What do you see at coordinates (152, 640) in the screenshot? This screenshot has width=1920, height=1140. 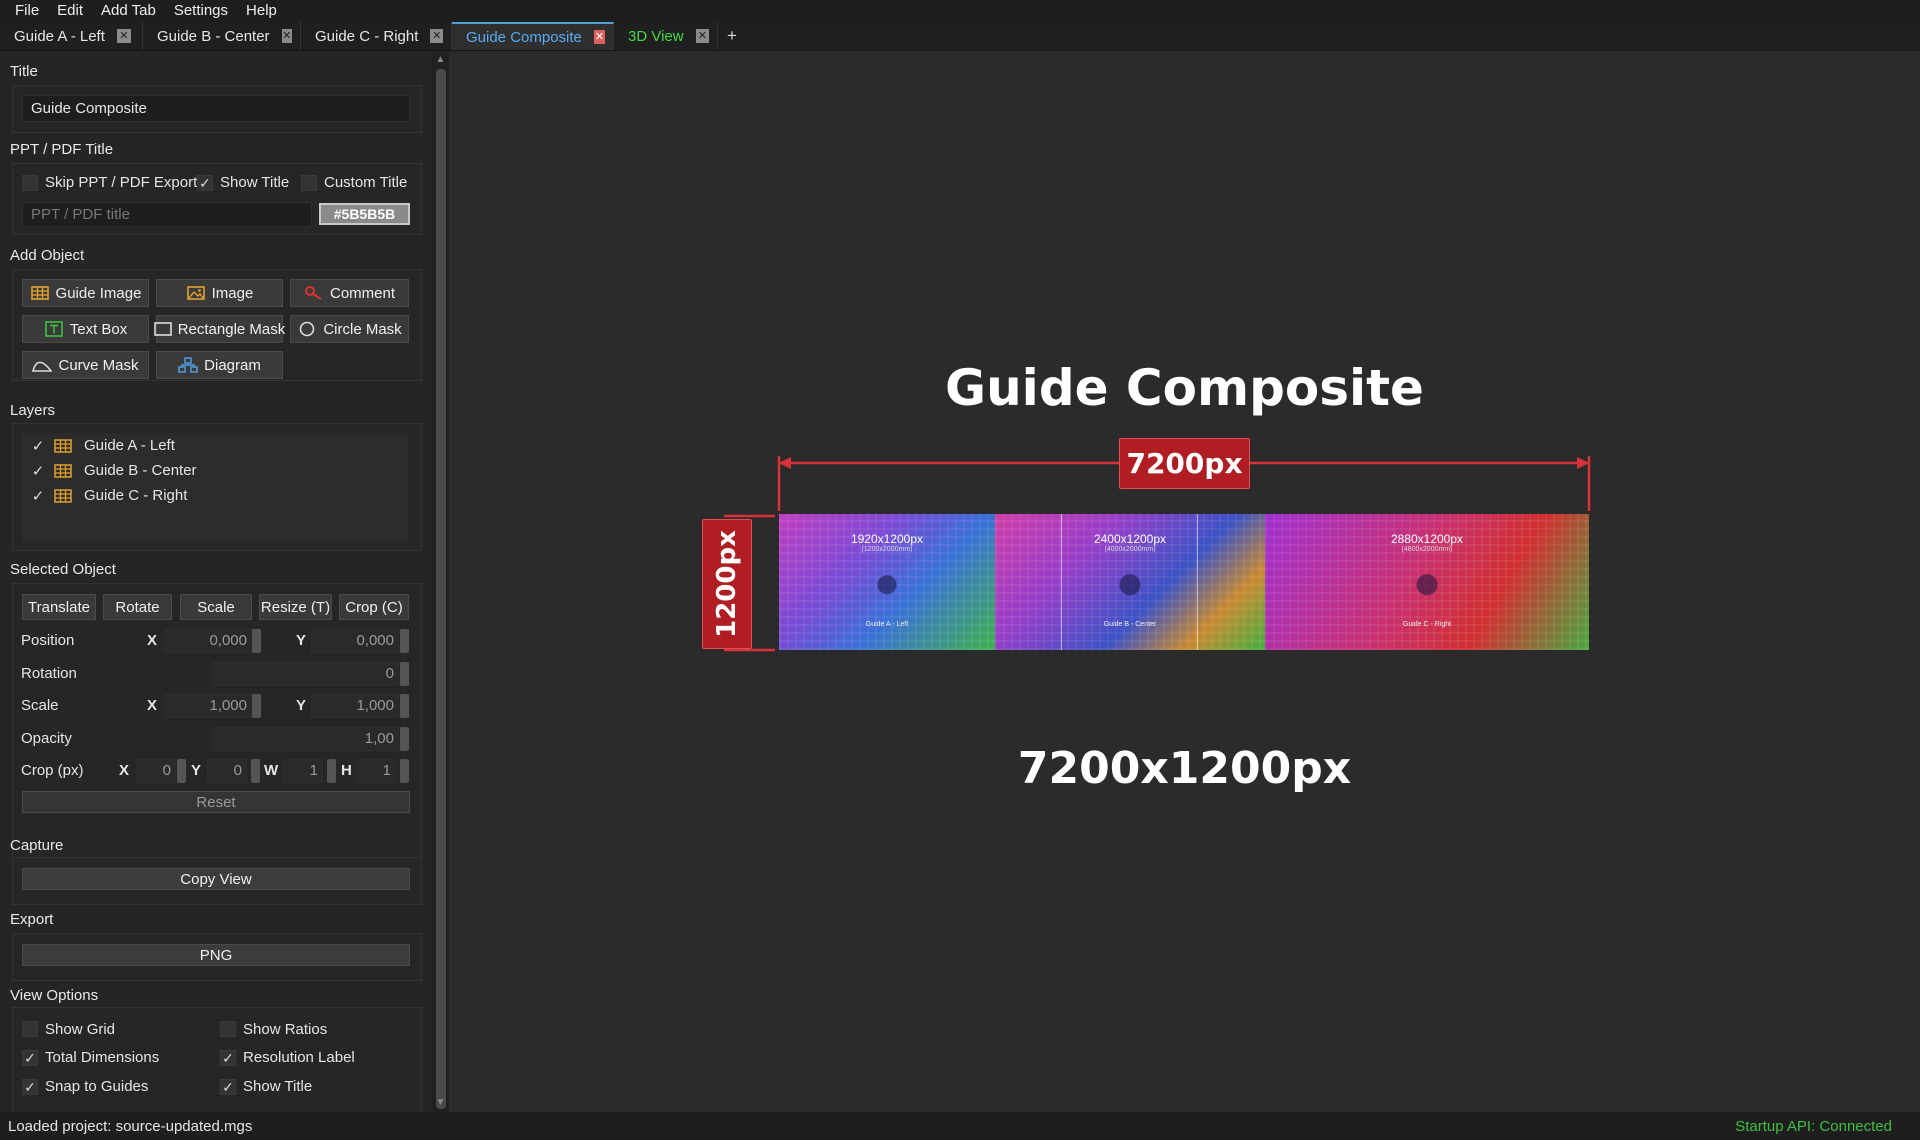 I see `axis-x-label: X` at bounding box center [152, 640].